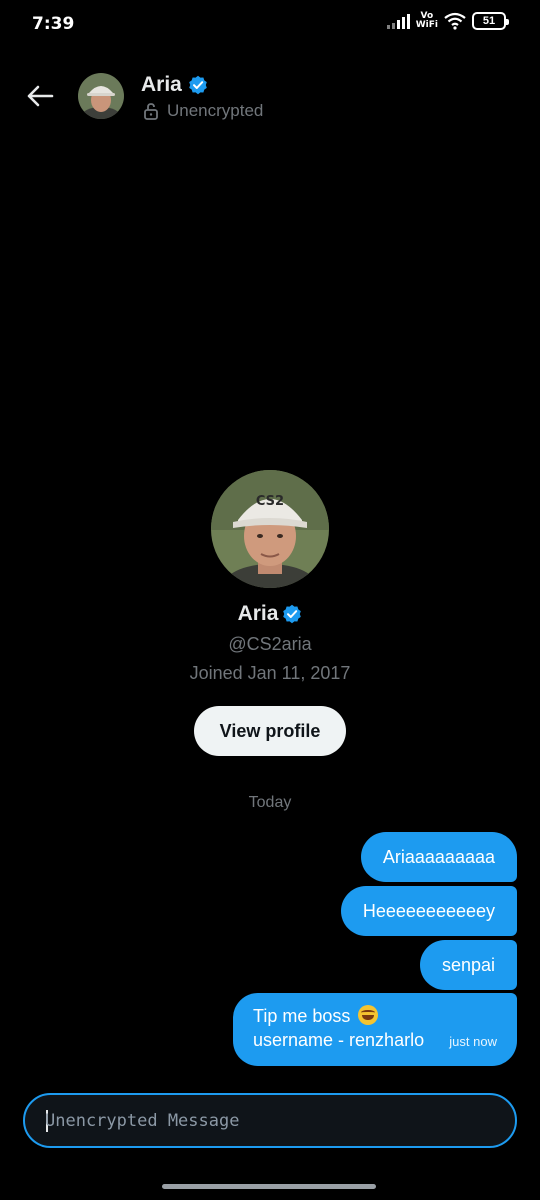 The height and width of the screenshot is (1200, 540). I want to click on profile-name-row: Aria, so click(270, 614).